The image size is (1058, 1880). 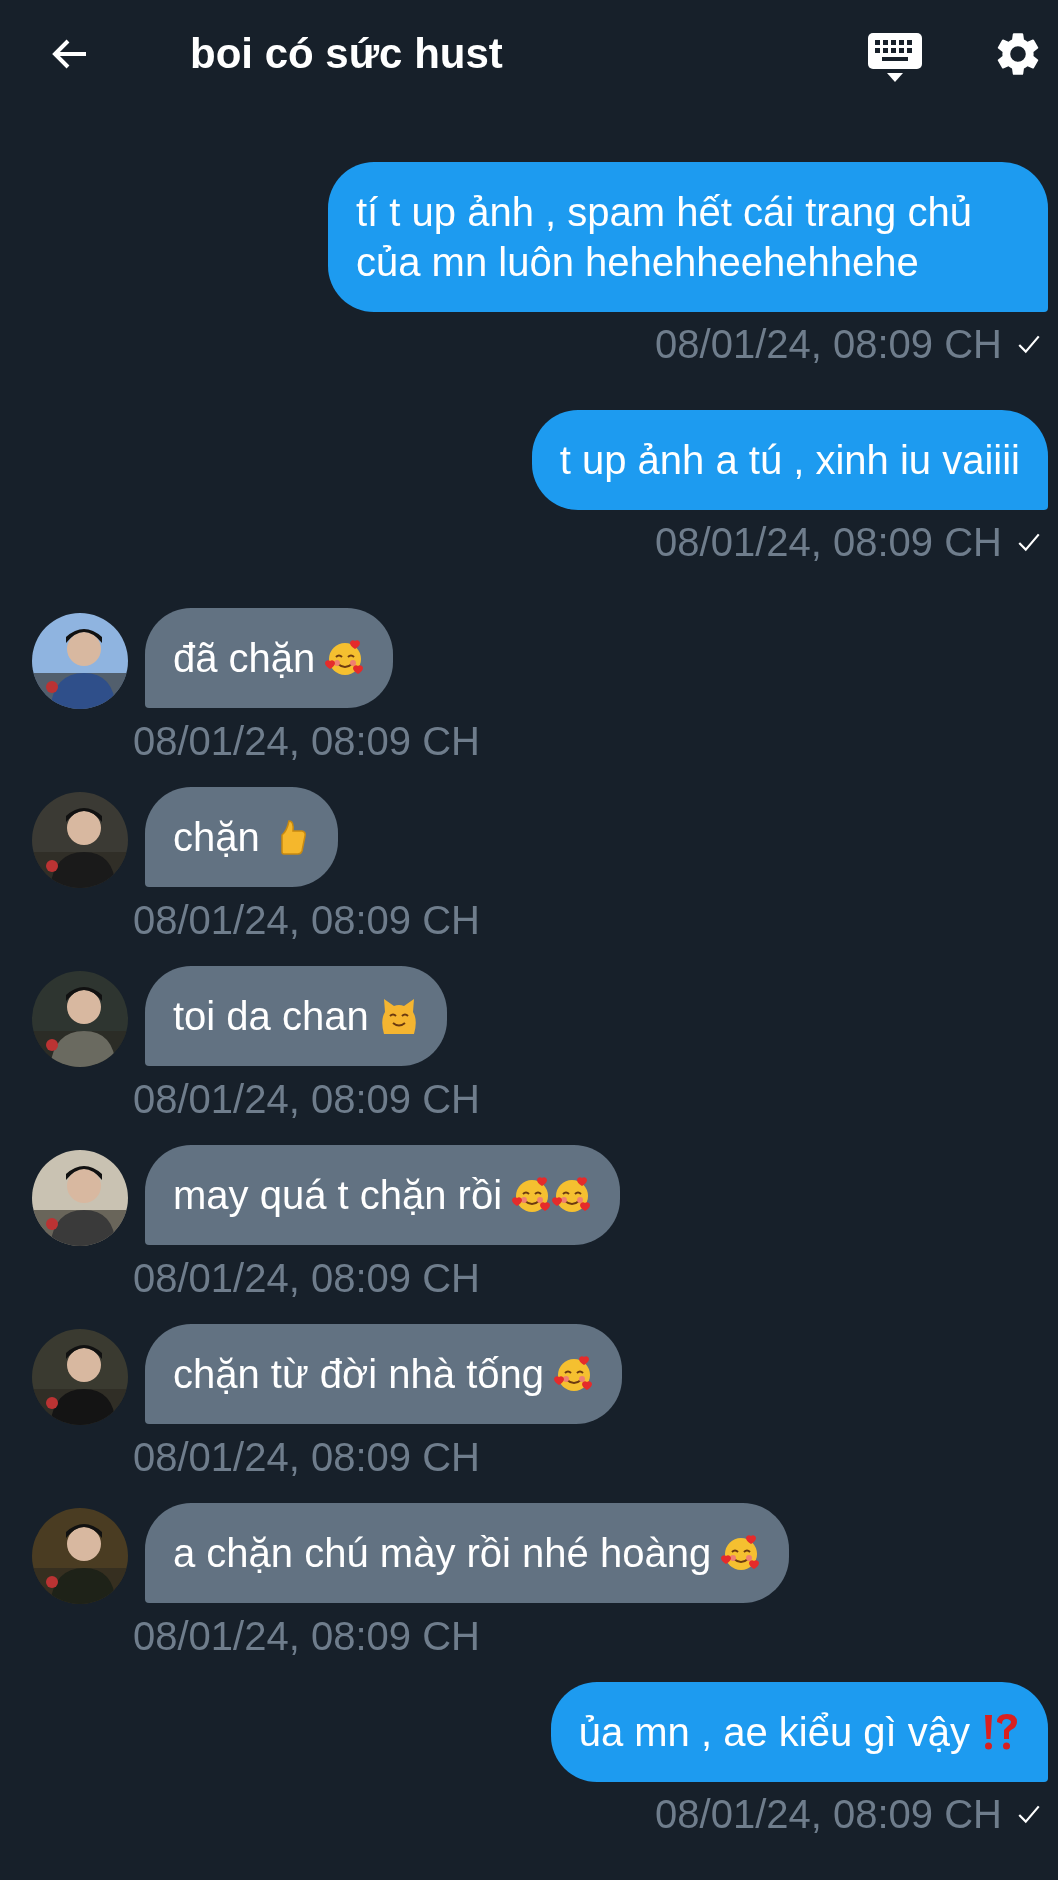 What do you see at coordinates (244, 658) in the screenshot?
I see `message-text: đã chặn` at bounding box center [244, 658].